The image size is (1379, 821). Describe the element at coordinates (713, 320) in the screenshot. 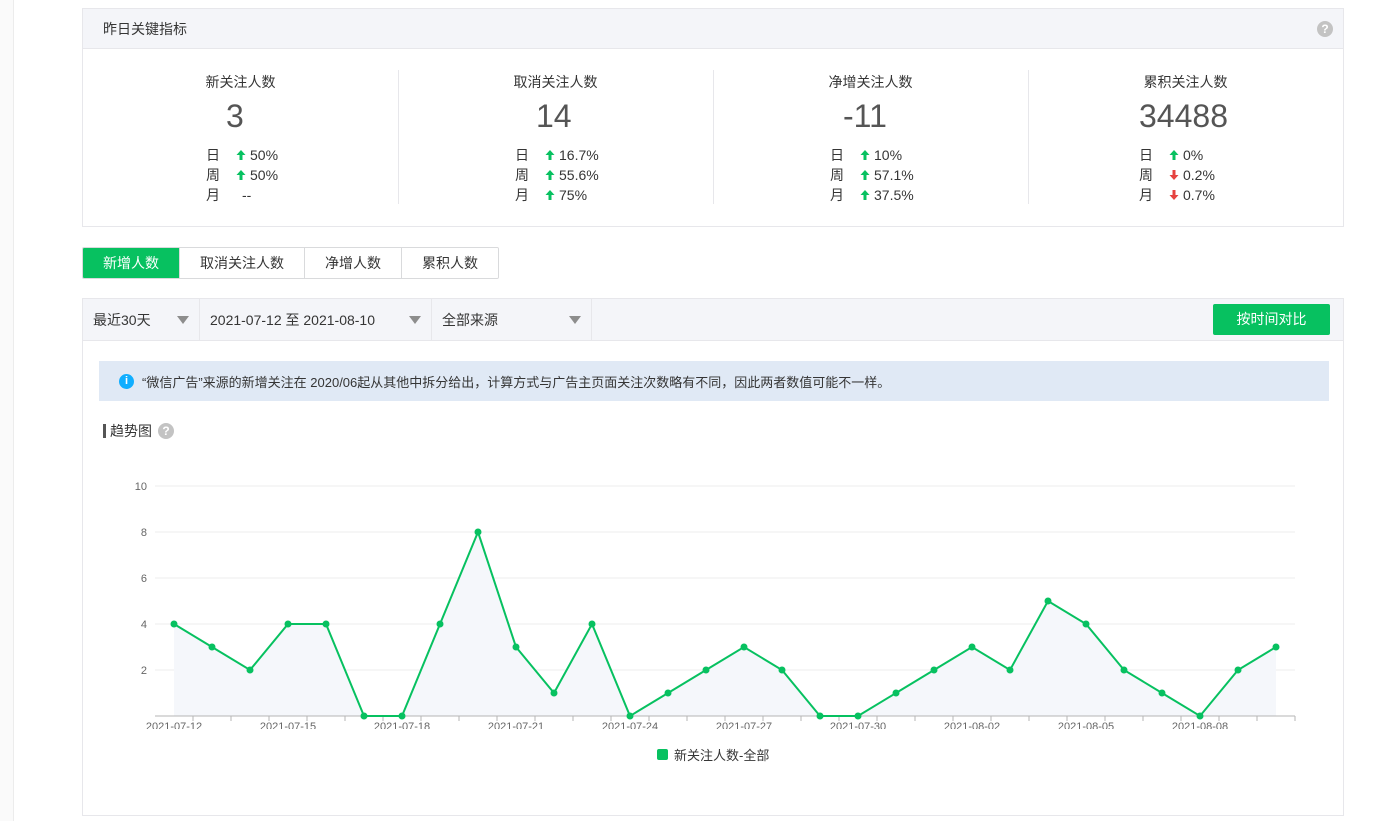

I see `filter-bar: 最近30天 2021-07-12 至 2021-08-10 全部来源 按时间对比` at that location.